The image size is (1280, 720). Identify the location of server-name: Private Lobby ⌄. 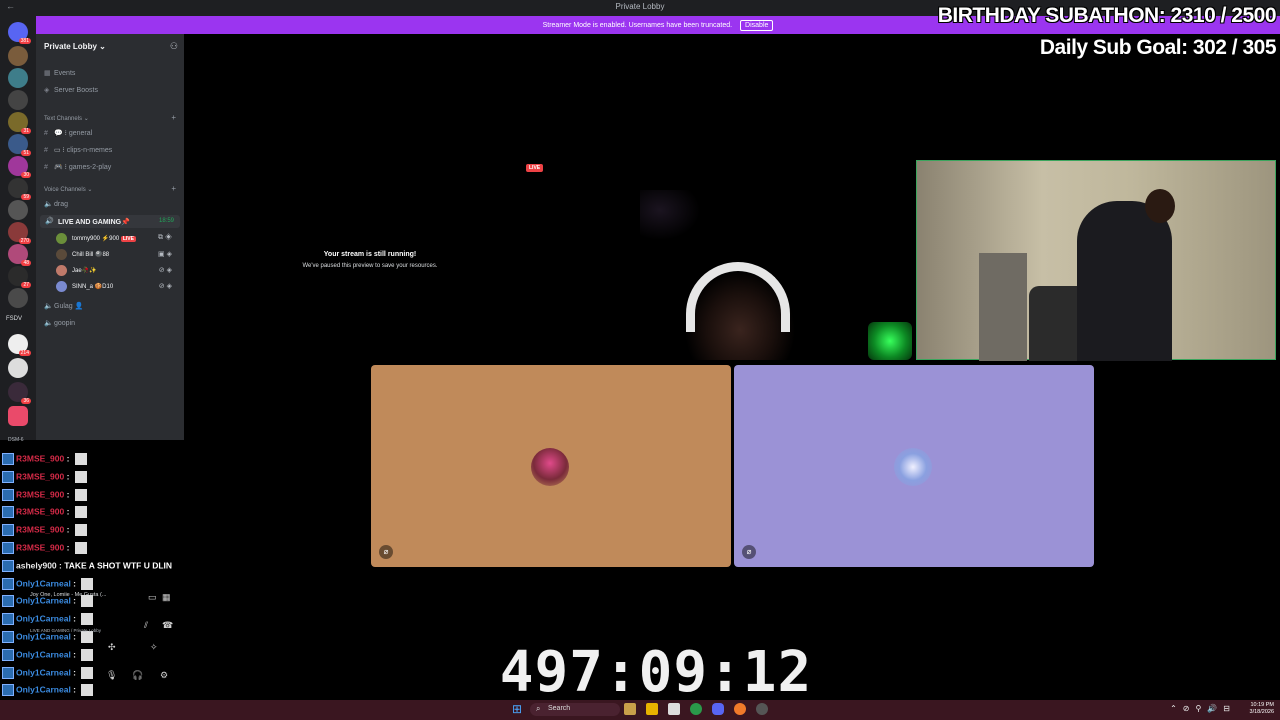
(75, 46).